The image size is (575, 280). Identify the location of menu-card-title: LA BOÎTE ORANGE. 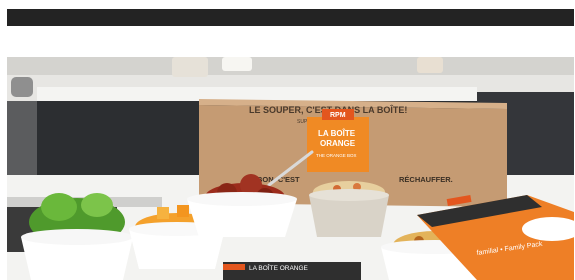
(279, 267).